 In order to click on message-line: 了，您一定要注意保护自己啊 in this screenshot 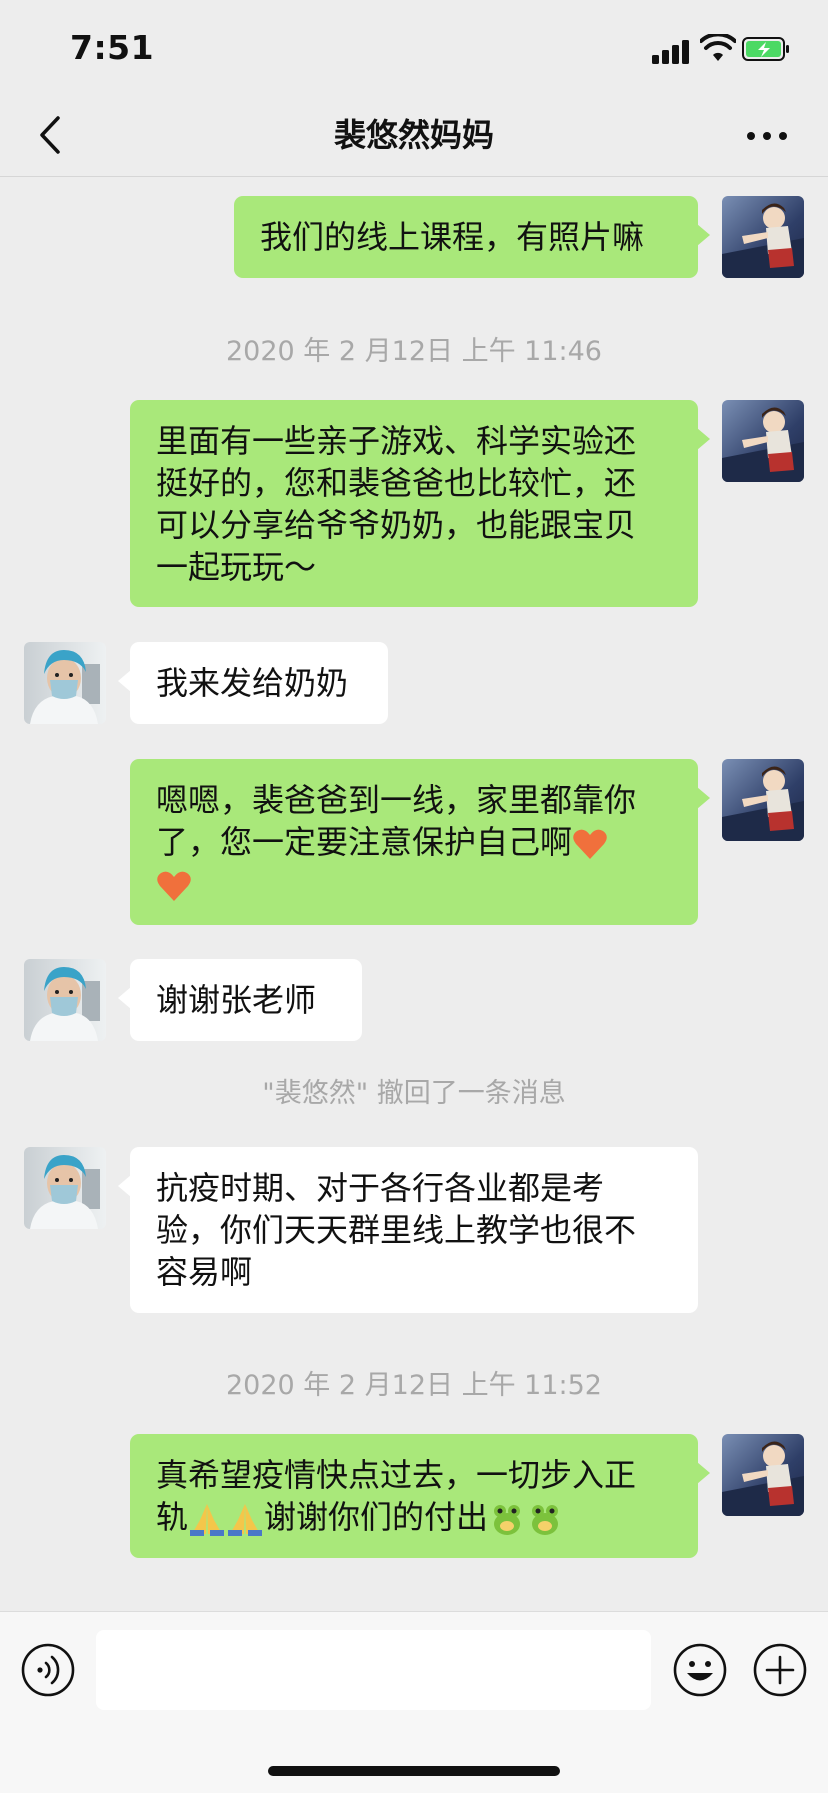, I will do `click(414, 842)`.